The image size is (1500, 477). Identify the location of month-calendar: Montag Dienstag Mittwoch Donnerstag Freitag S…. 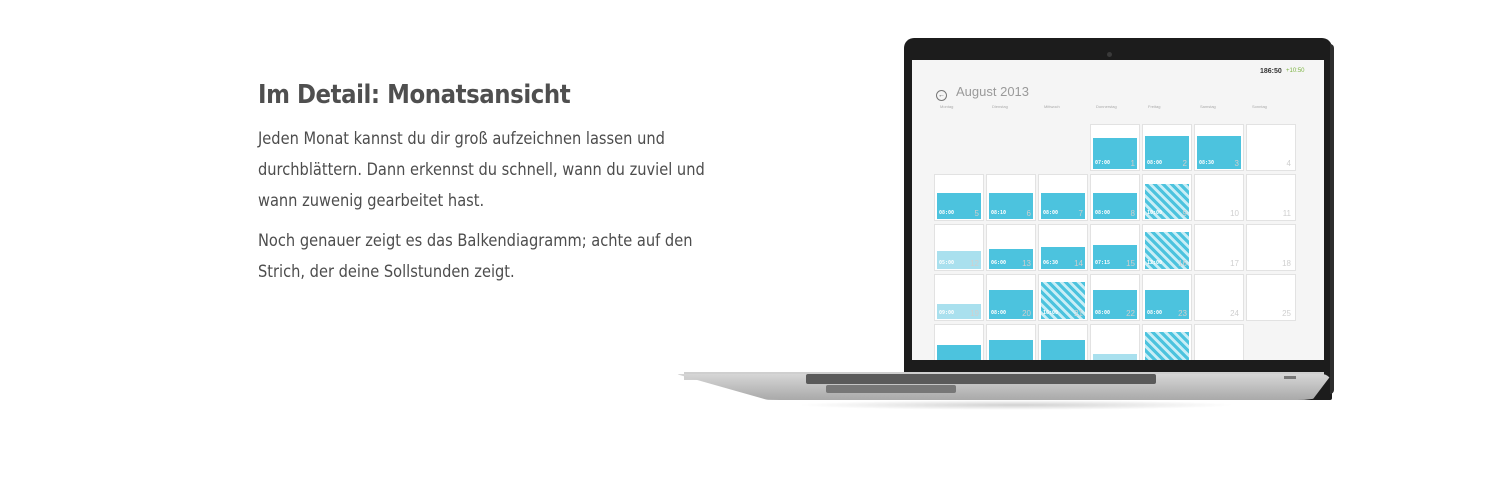
(1120, 232).